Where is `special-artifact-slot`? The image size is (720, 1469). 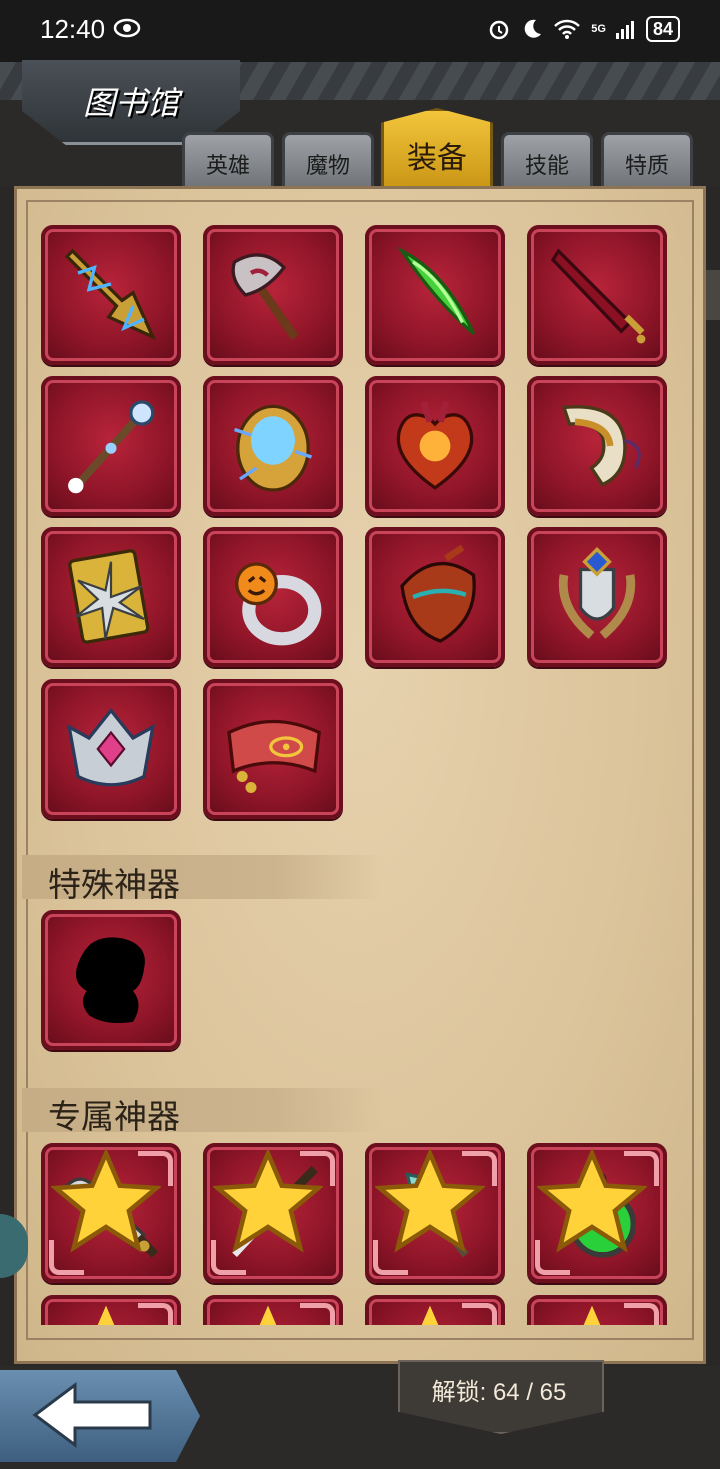 special-artifact-slot is located at coordinates (111, 980).